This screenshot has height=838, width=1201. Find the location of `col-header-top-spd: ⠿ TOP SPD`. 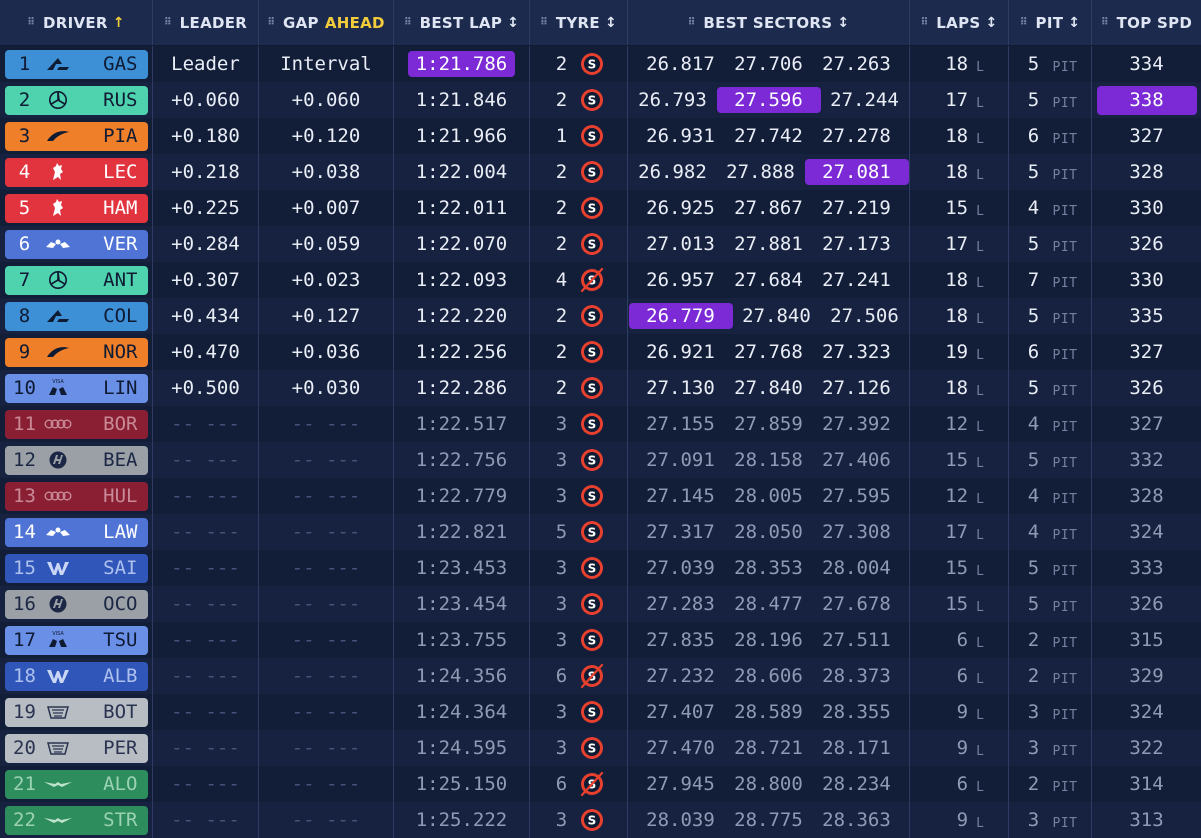

col-header-top-spd: ⠿ TOP SPD is located at coordinates (1146, 22).